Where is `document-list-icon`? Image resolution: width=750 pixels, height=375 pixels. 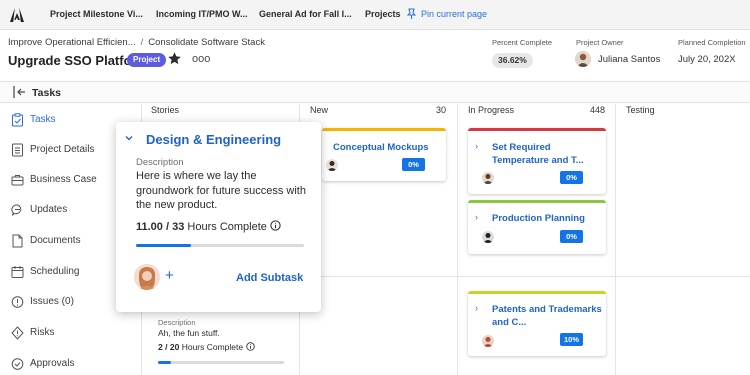
document-list-icon is located at coordinates (17, 150).